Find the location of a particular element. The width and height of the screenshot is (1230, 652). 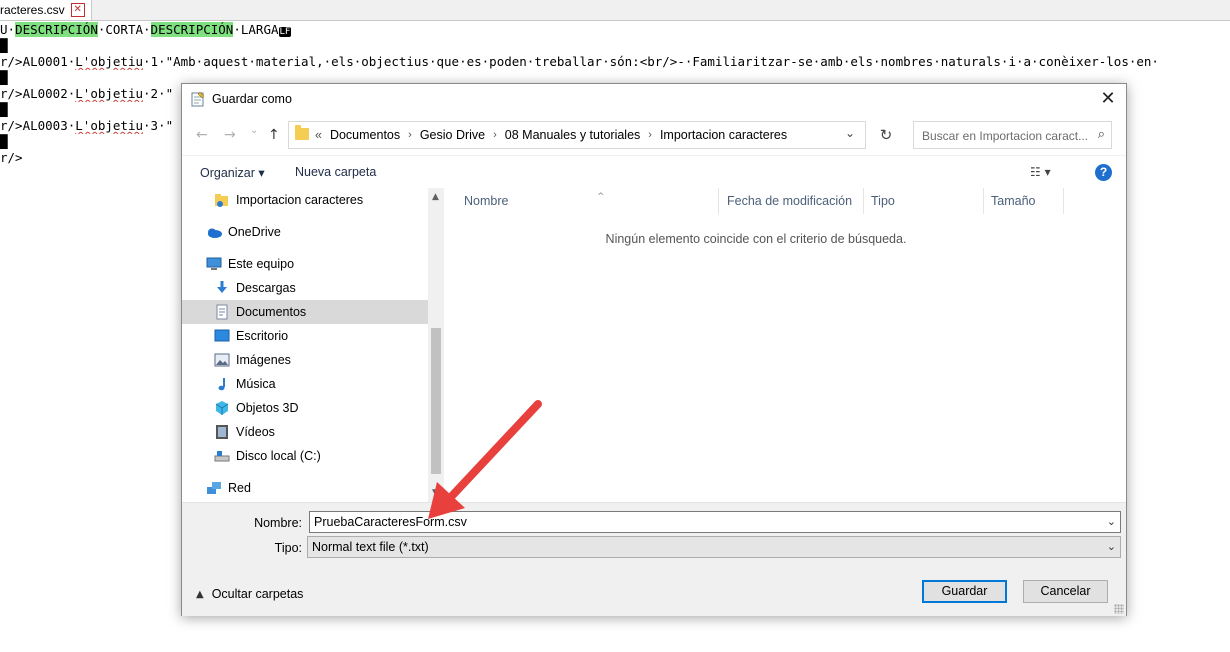

filetype-chevron-icon: ⌄ is located at coordinates (1111, 547).